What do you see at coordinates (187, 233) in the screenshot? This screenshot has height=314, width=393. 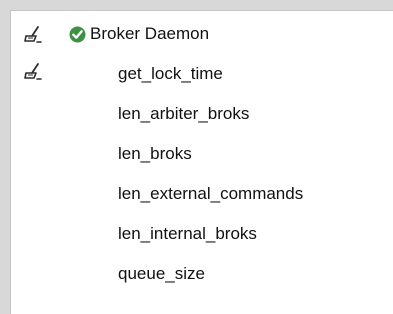 I see `tree-row-label: len_internal_broks` at bounding box center [187, 233].